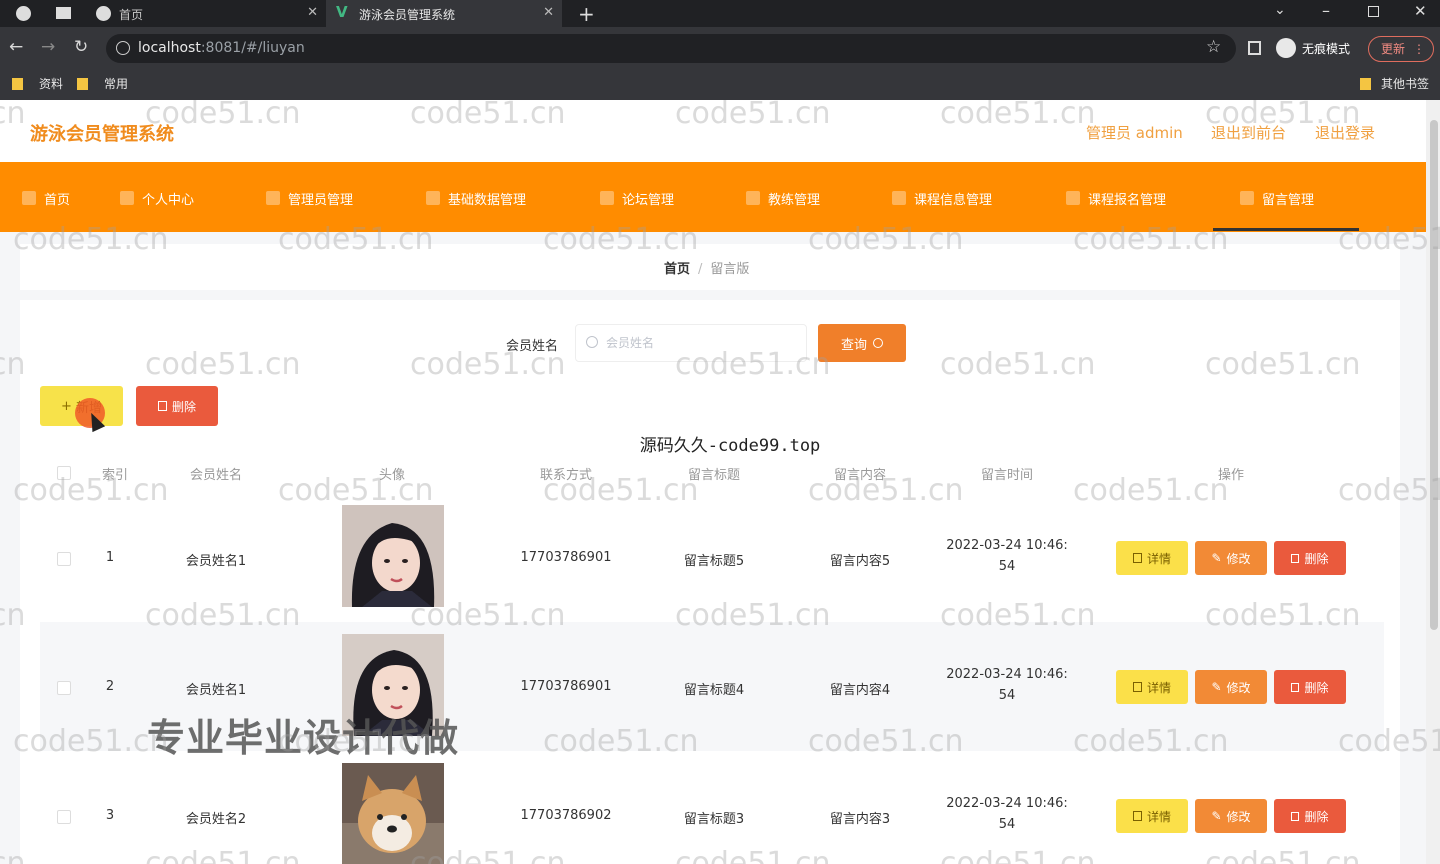 The height and width of the screenshot is (864, 1440). Describe the element at coordinates (853, 345) in the screenshot. I see `query-label: 查询` at that location.